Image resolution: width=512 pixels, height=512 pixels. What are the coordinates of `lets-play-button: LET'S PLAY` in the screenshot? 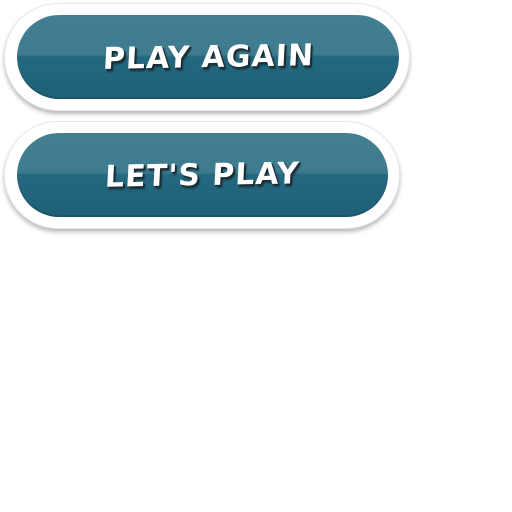 It's located at (202, 175).